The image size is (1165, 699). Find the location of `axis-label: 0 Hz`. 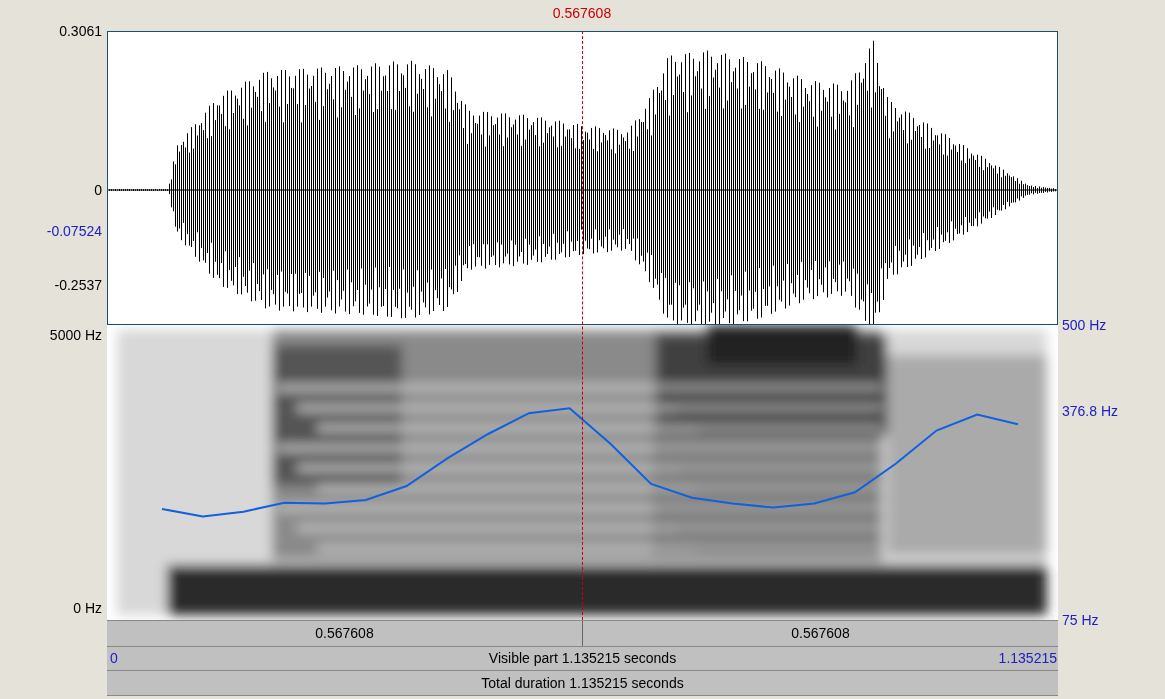

axis-label: 0 Hz is located at coordinates (87, 608).